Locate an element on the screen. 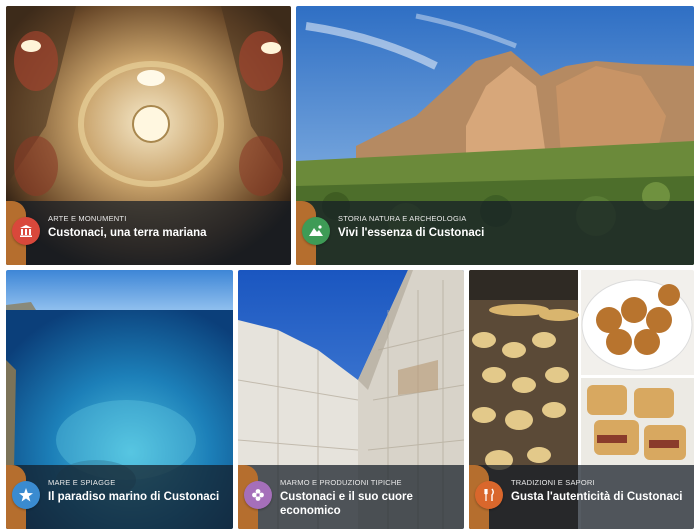 Image resolution: width=700 pixels, height=532 pixels. card-category: TRADIZIONI E SAPORI is located at coordinates (553, 482).